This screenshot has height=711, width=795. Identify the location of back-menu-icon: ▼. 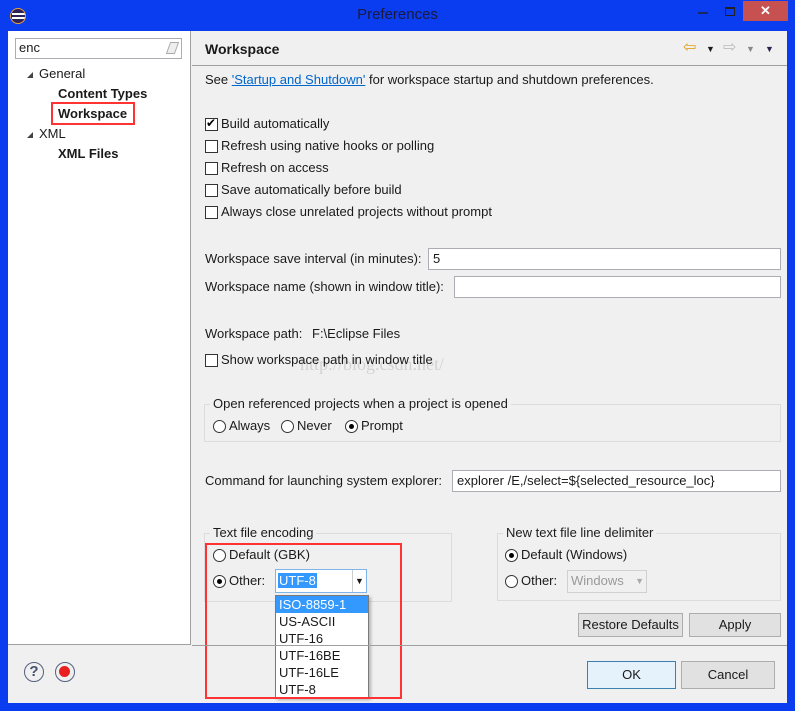
(710, 49).